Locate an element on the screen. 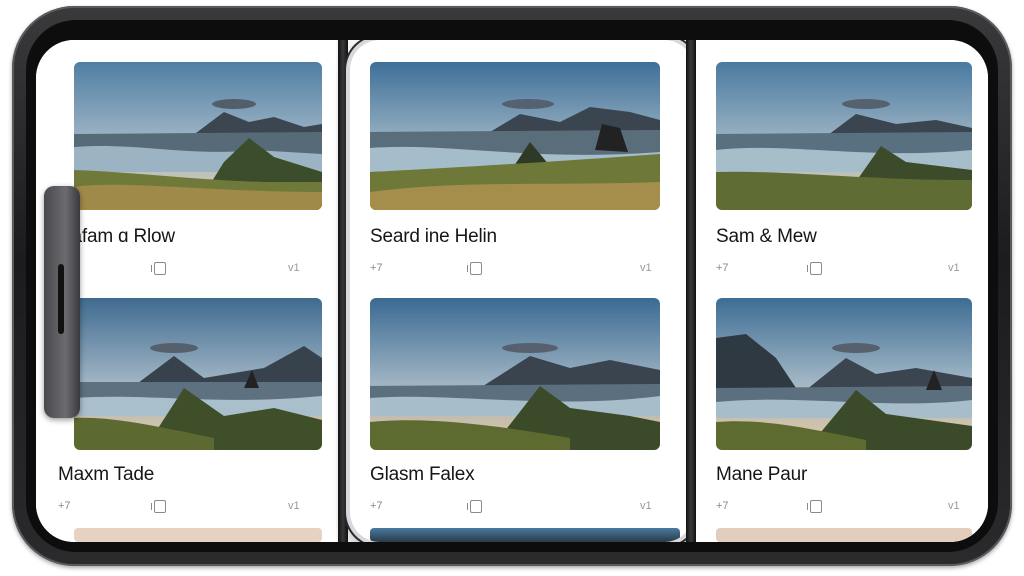 The height and width of the screenshot is (576, 1024). gallery-card: Sam & Mew +7 v1 is located at coordinates (842, 160).